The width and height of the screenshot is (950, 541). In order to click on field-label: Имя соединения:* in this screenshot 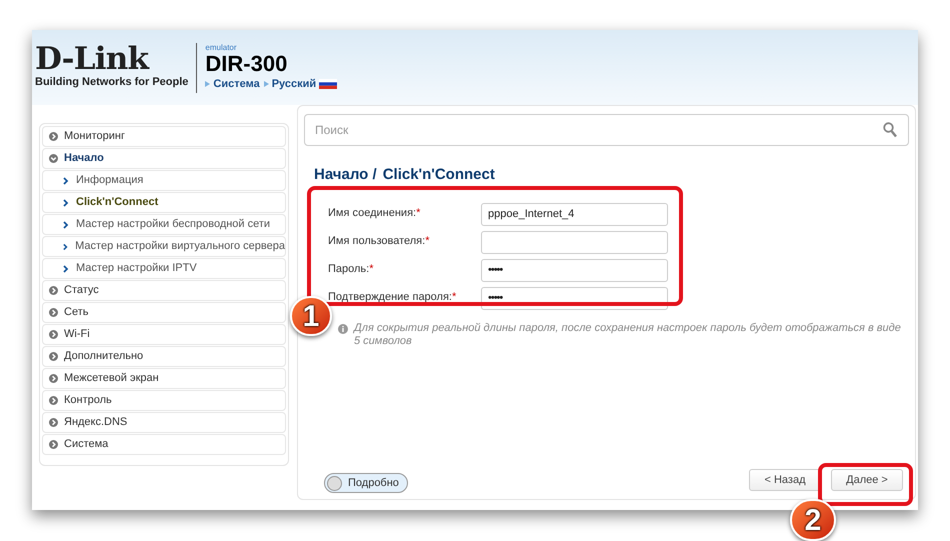, I will do `click(374, 213)`.